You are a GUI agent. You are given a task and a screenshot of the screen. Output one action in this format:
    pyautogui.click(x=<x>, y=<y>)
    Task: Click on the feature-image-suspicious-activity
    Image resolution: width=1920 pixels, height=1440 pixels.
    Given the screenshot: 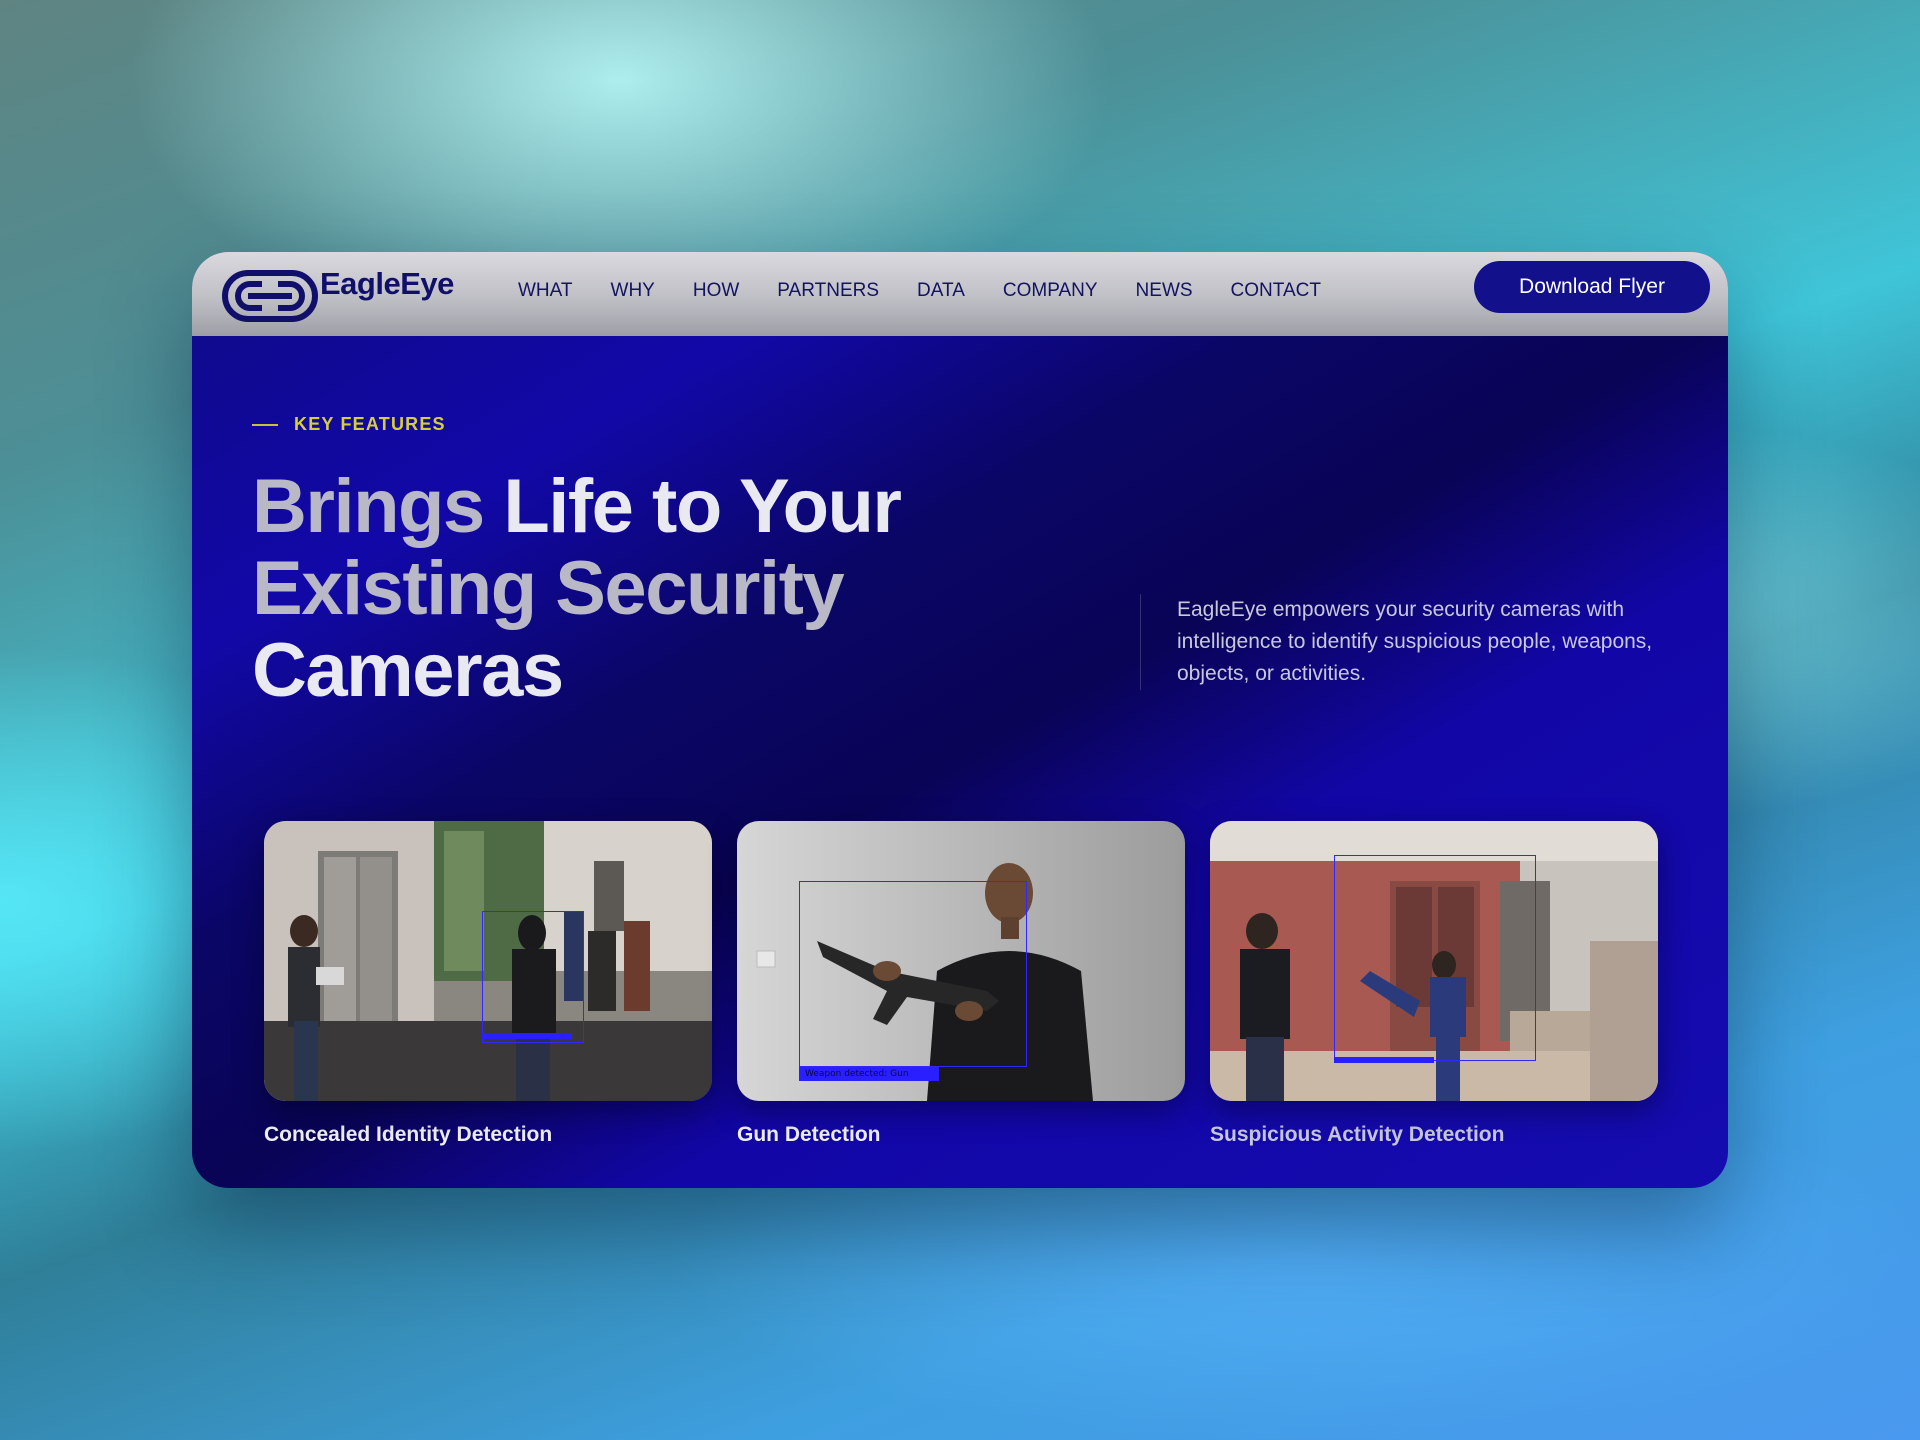 What is the action you would take?
    pyautogui.click(x=1434, y=961)
    